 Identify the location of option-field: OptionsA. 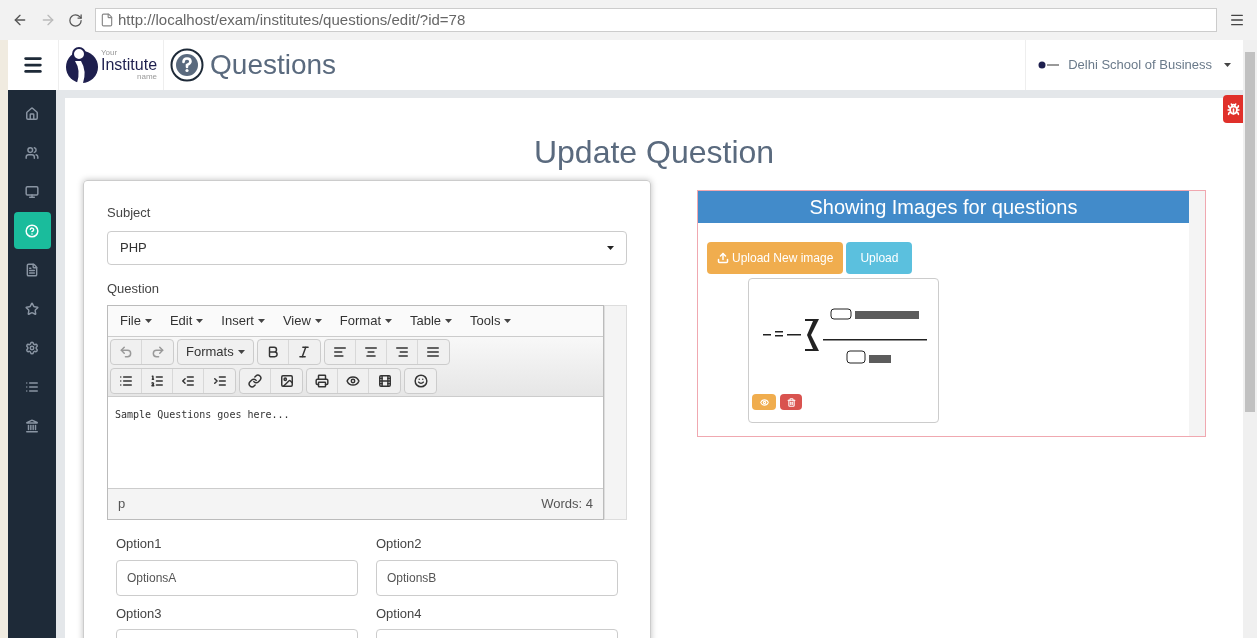
(237, 577).